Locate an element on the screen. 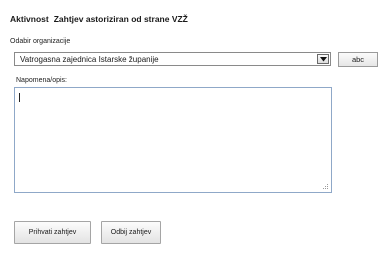 The width and height of the screenshot is (385, 255). organization-selected-value: Vatrogasna zajednica Istarske županije is located at coordinates (89, 59).